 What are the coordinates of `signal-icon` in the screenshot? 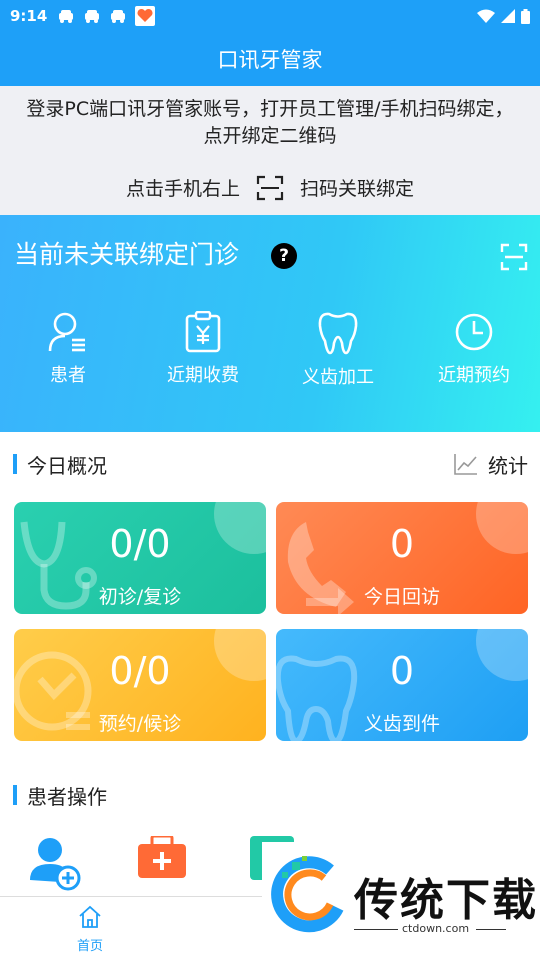 It's located at (508, 16).